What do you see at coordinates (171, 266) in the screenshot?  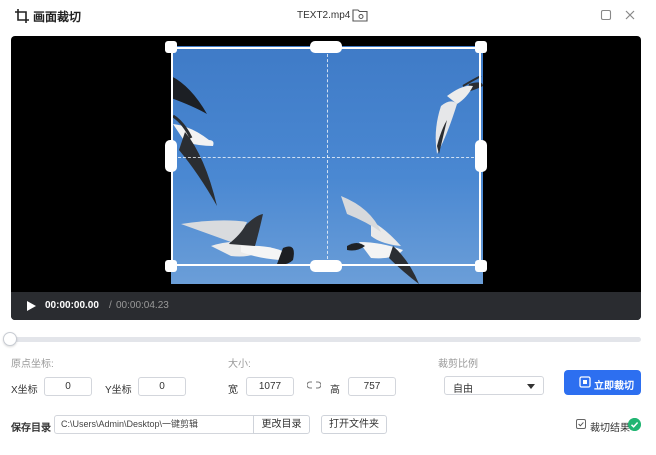 I see `crop-handle-bottom-left` at bounding box center [171, 266].